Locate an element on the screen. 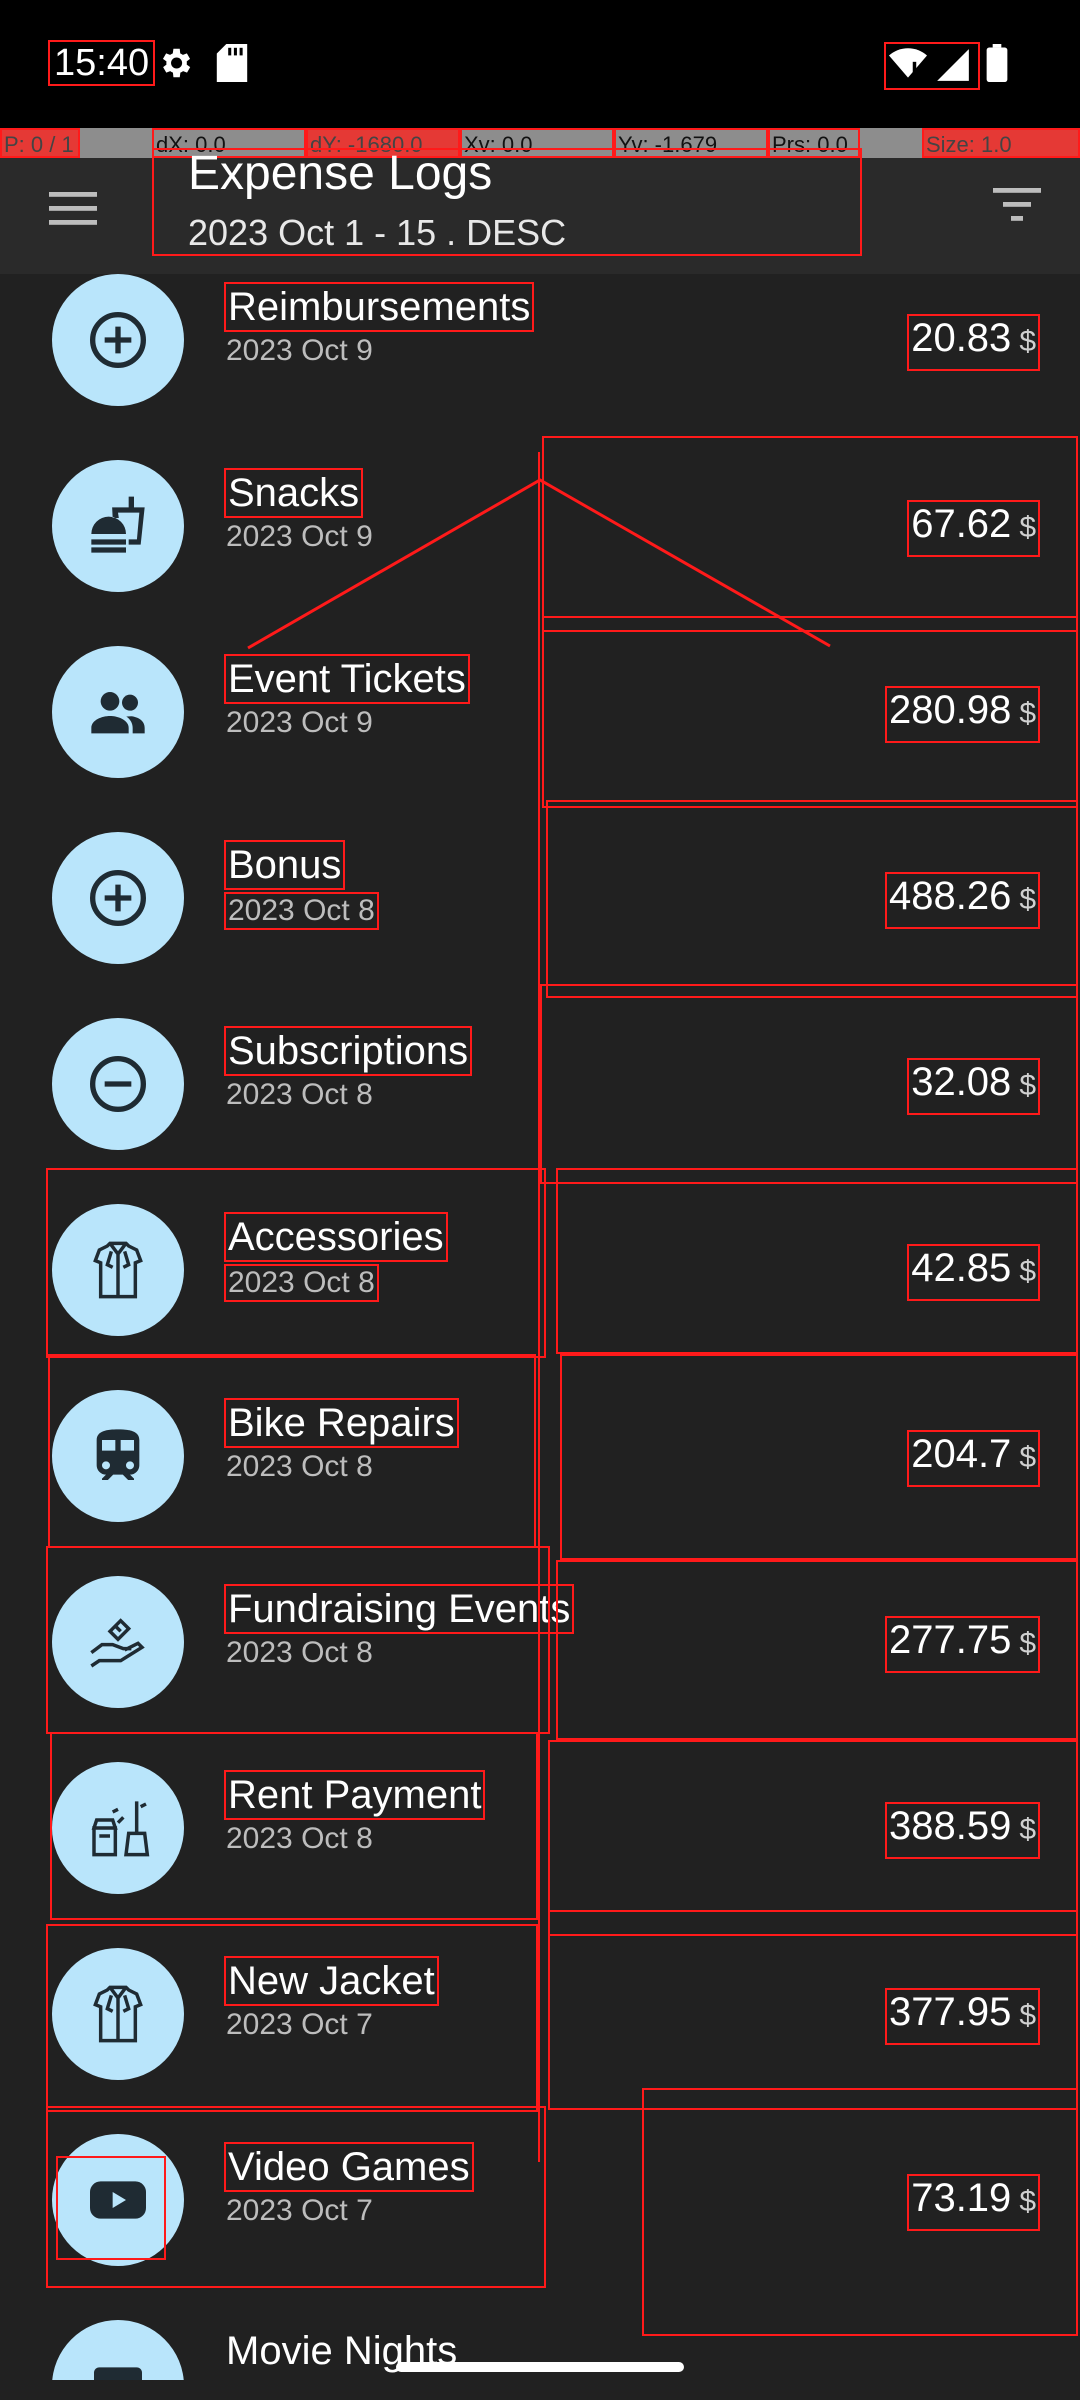 This screenshot has height=2400, width=1080. item-name: Bonus is located at coordinates (285, 865).